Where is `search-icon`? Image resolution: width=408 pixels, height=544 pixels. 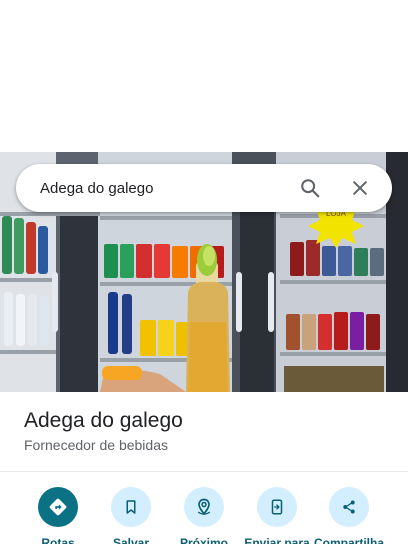
search-icon is located at coordinates (310, 188).